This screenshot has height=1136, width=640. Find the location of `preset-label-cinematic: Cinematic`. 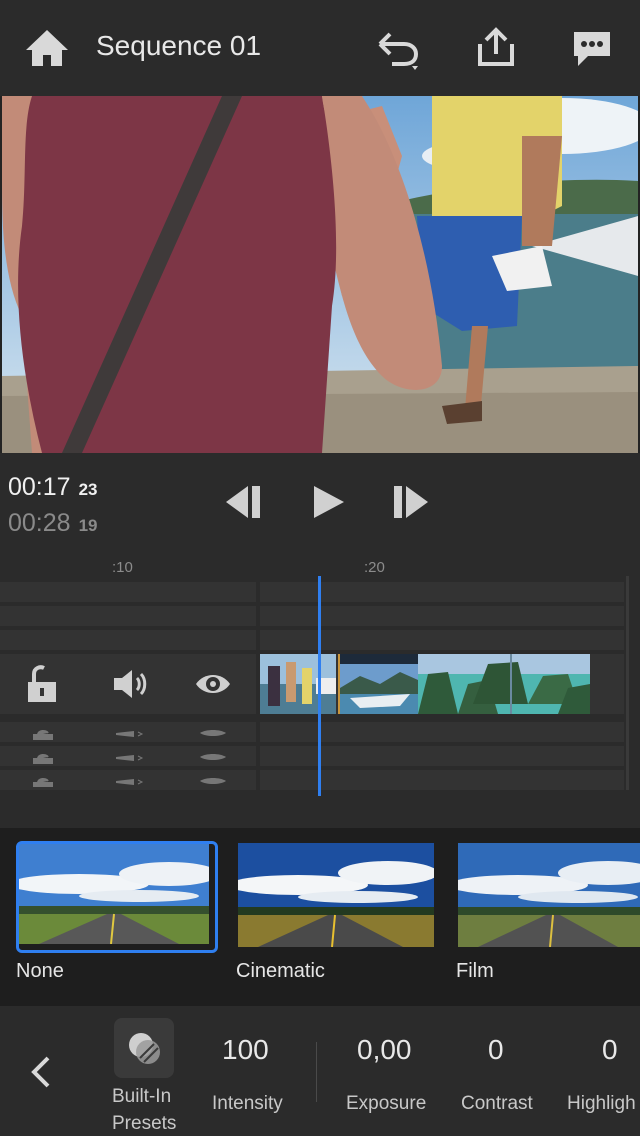

preset-label-cinematic: Cinematic is located at coordinates (280, 971).